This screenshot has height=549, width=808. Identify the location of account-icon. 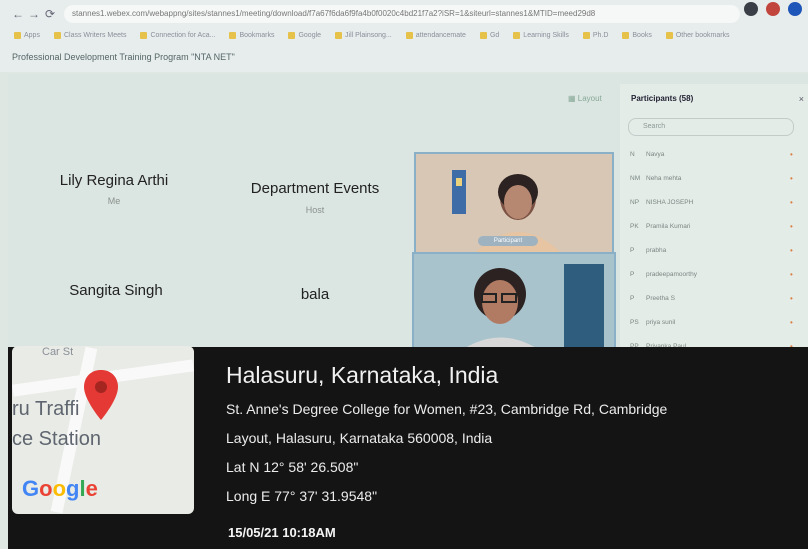
(795, 9).